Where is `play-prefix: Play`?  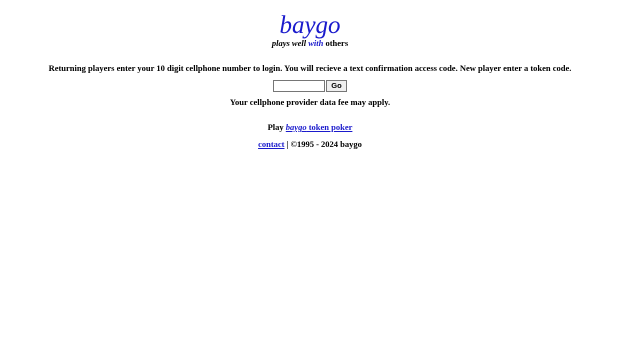
play-prefix: Play is located at coordinates (276, 127).